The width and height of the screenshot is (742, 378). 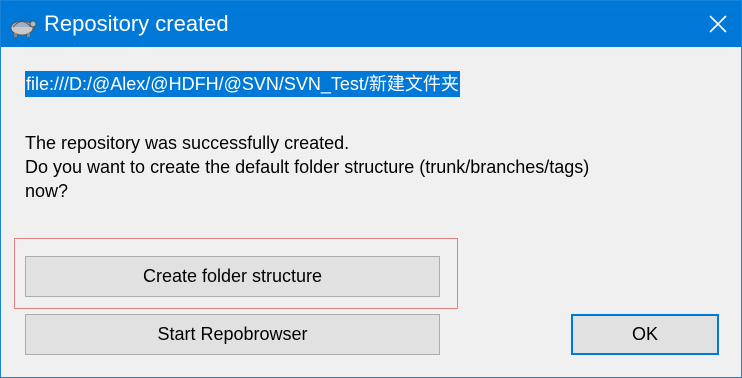 What do you see at coordinates (232, 276) in the screenshot?
I see `create-folder-structure-button: Create folder structure` at bounding box center [232, 276].